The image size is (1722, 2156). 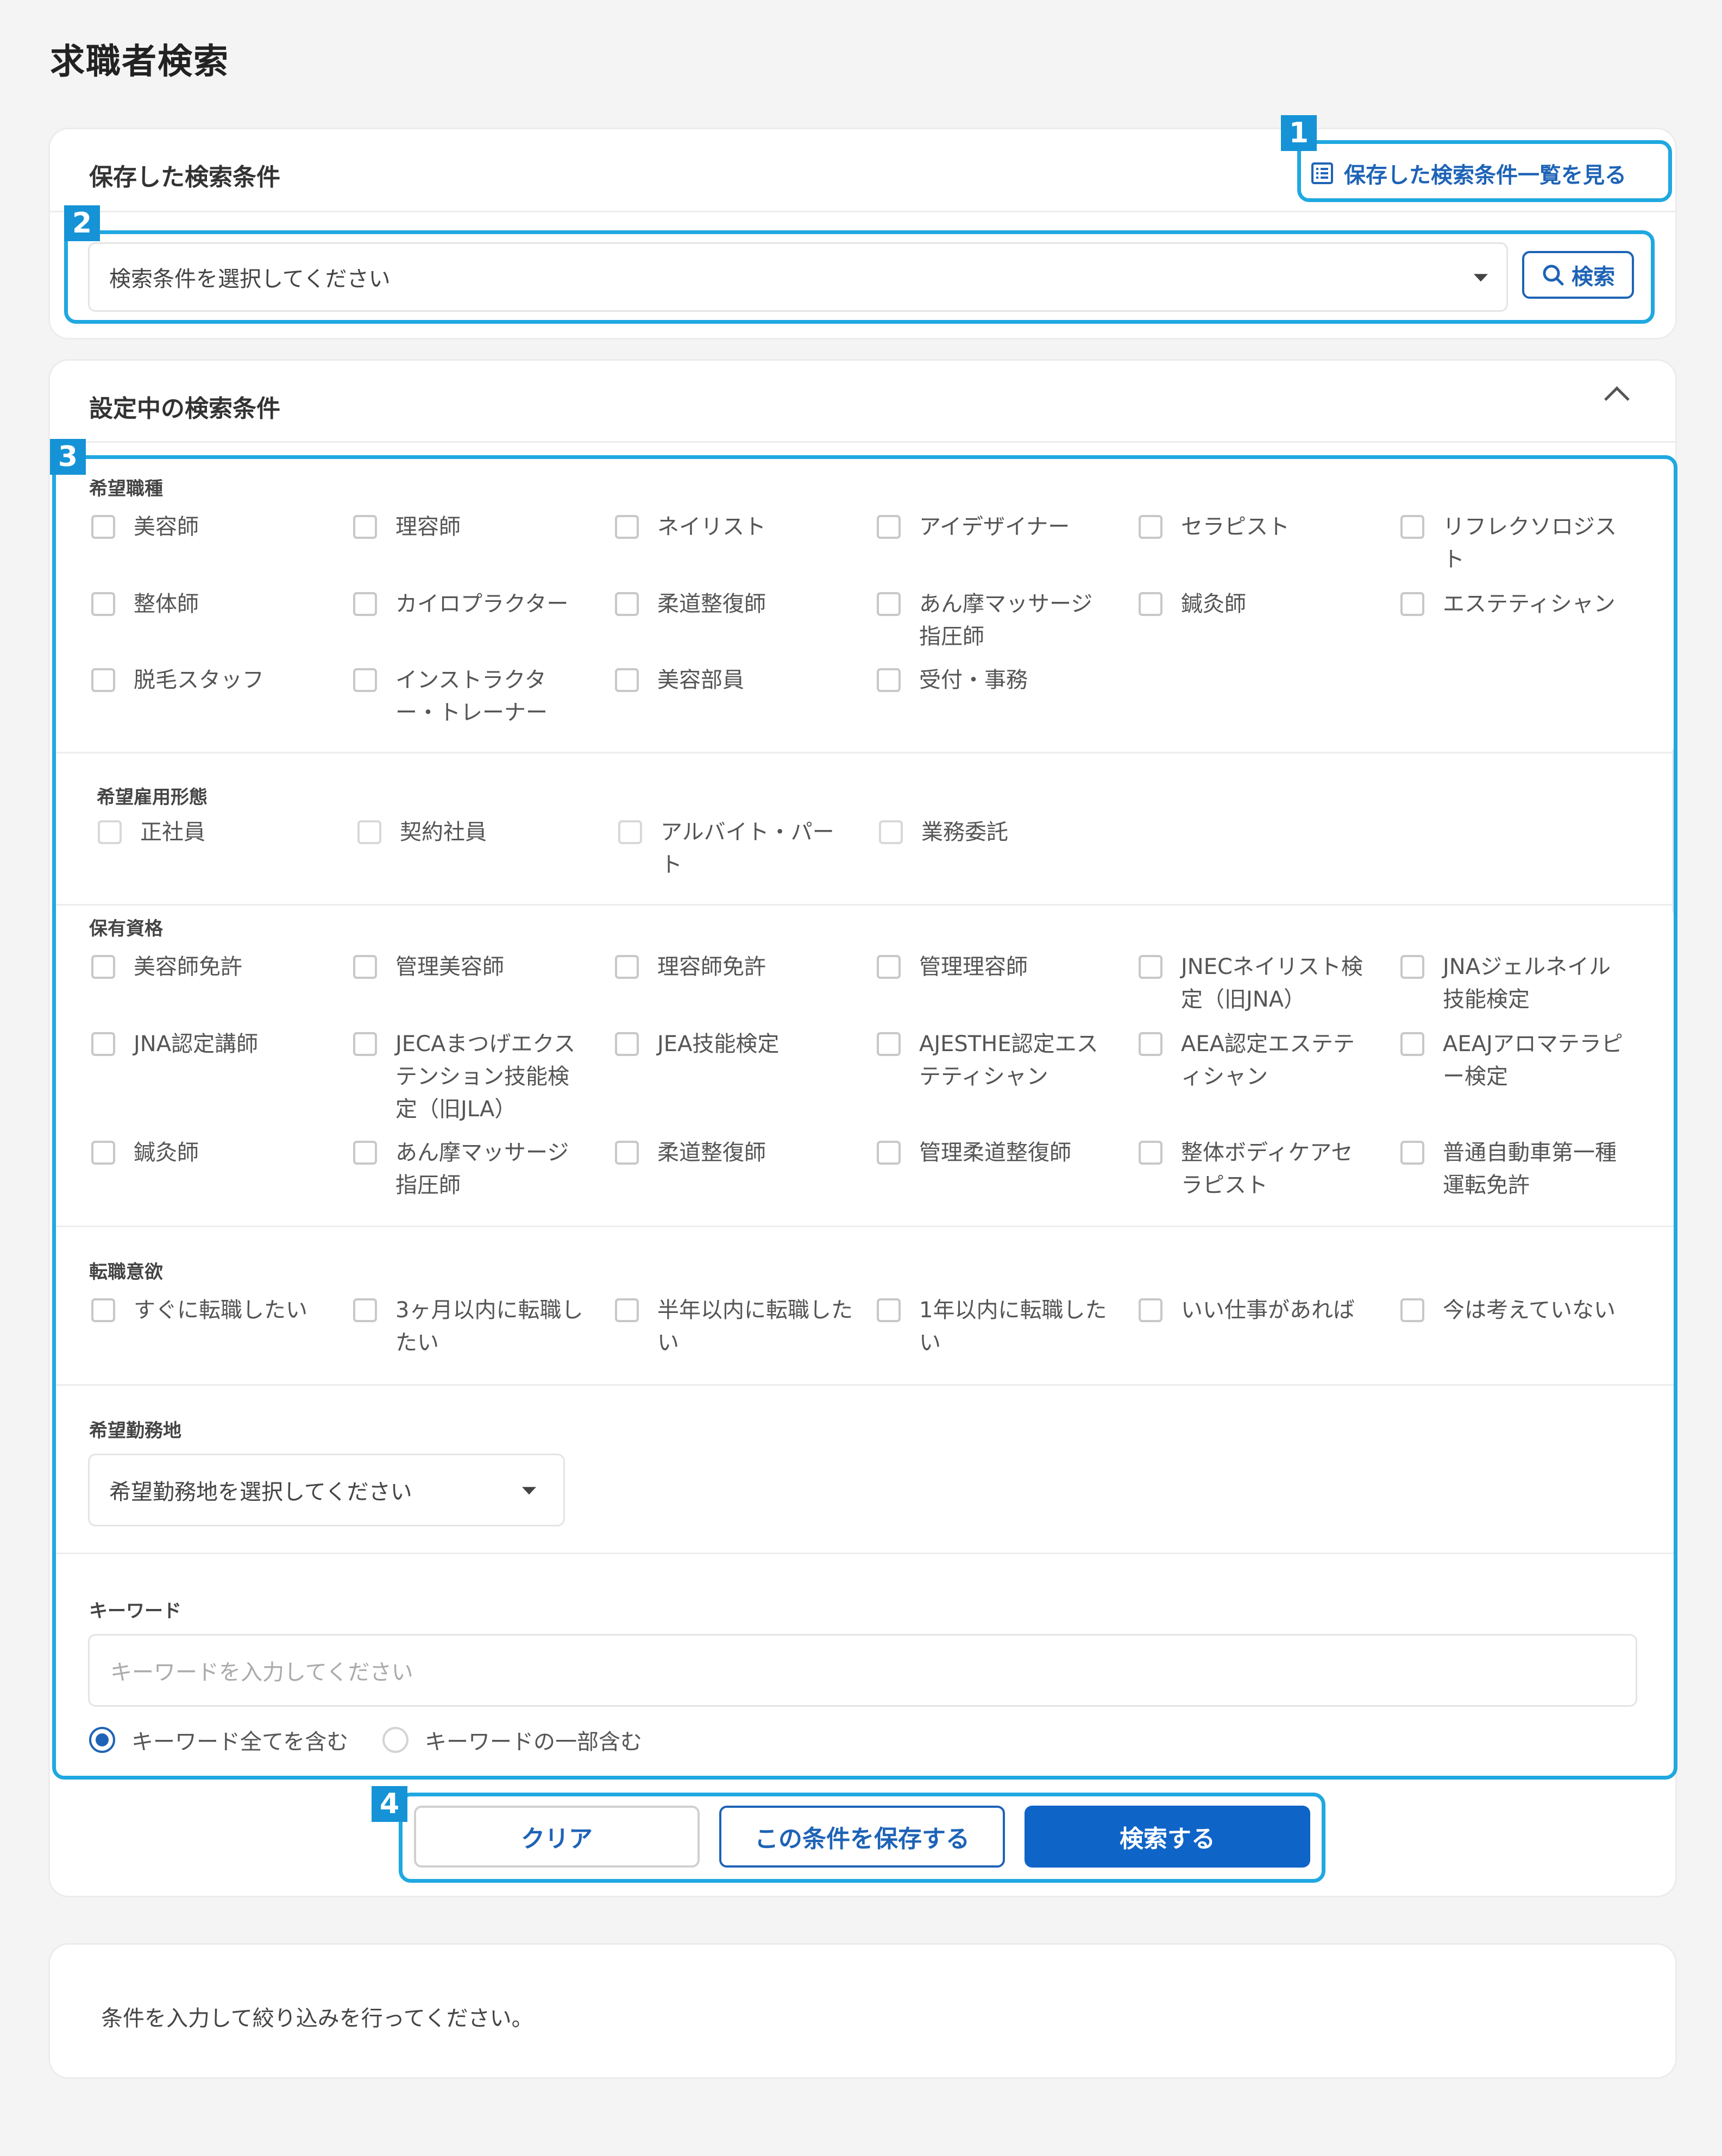 What do you see at coordinates (862, 211) in the screenshot?
I see `saved-card-divider` at bounding box center [862, 211].